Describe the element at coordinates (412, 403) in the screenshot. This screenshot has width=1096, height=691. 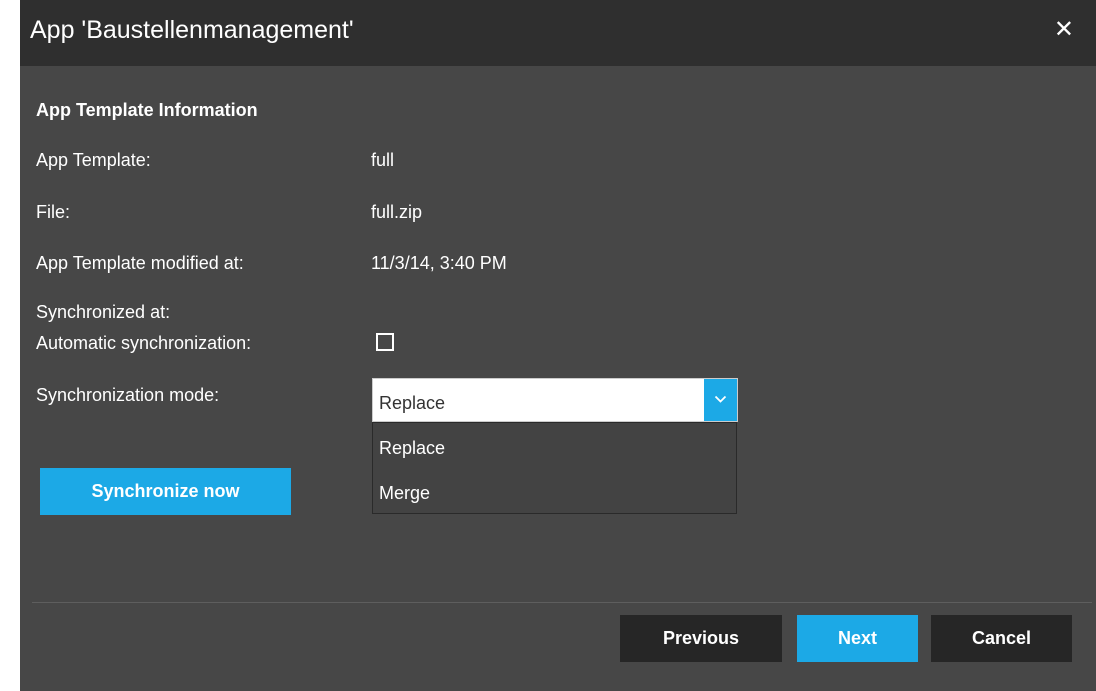
I see `sync-mode-selected-value: Replace` at that location.